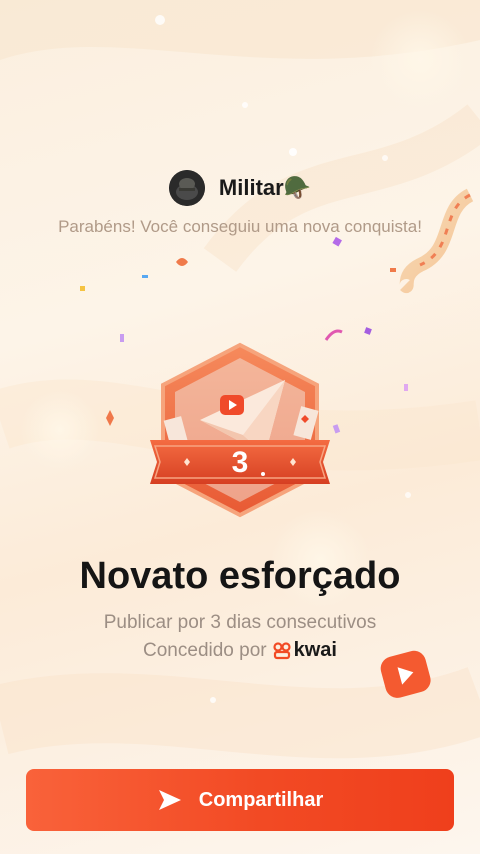 The image size is (480, 854). What do you see at coordinates (240, 430) in the screenshot?
I see `achievement-badge: 3` at bounding box center [240, 430].